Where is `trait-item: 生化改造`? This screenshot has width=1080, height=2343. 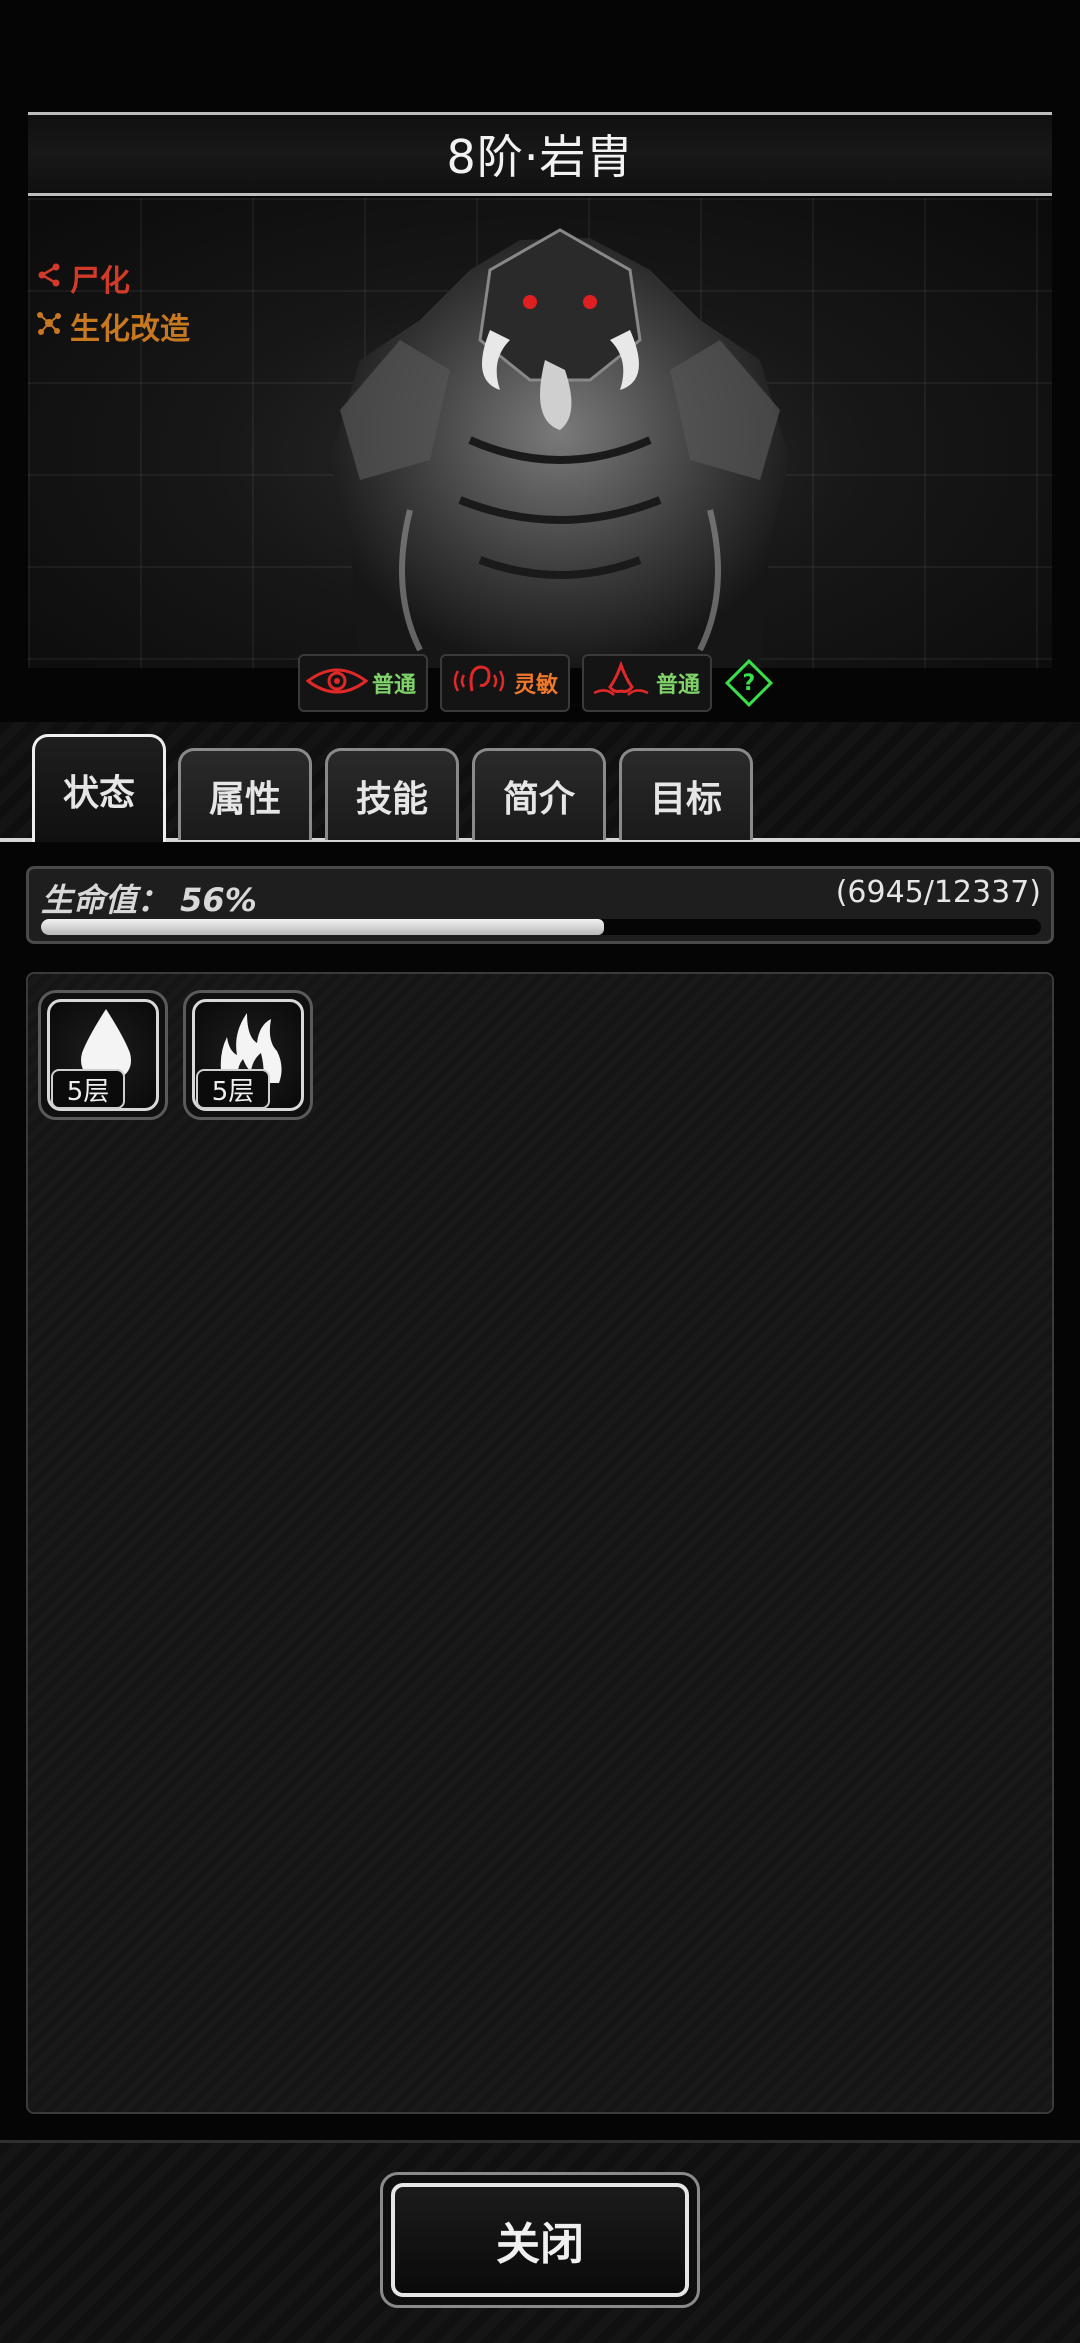 trait-item: 生化改造 is located at coordinates (112, 326).